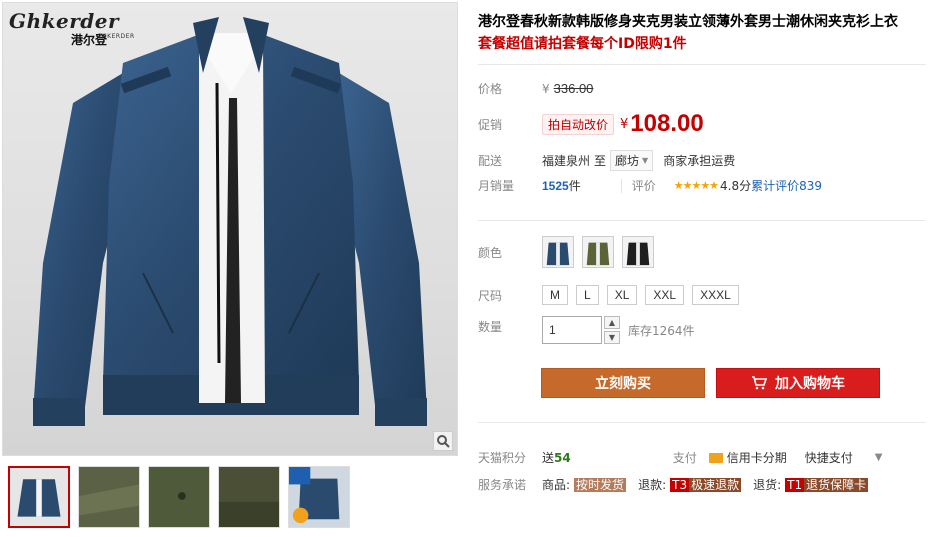 This screenshot has width=930, height=537. What do you see at coordinates (556, 485) in the screenshot?
I see `service-prefix: 商品:` at bounding box center [556, 485].